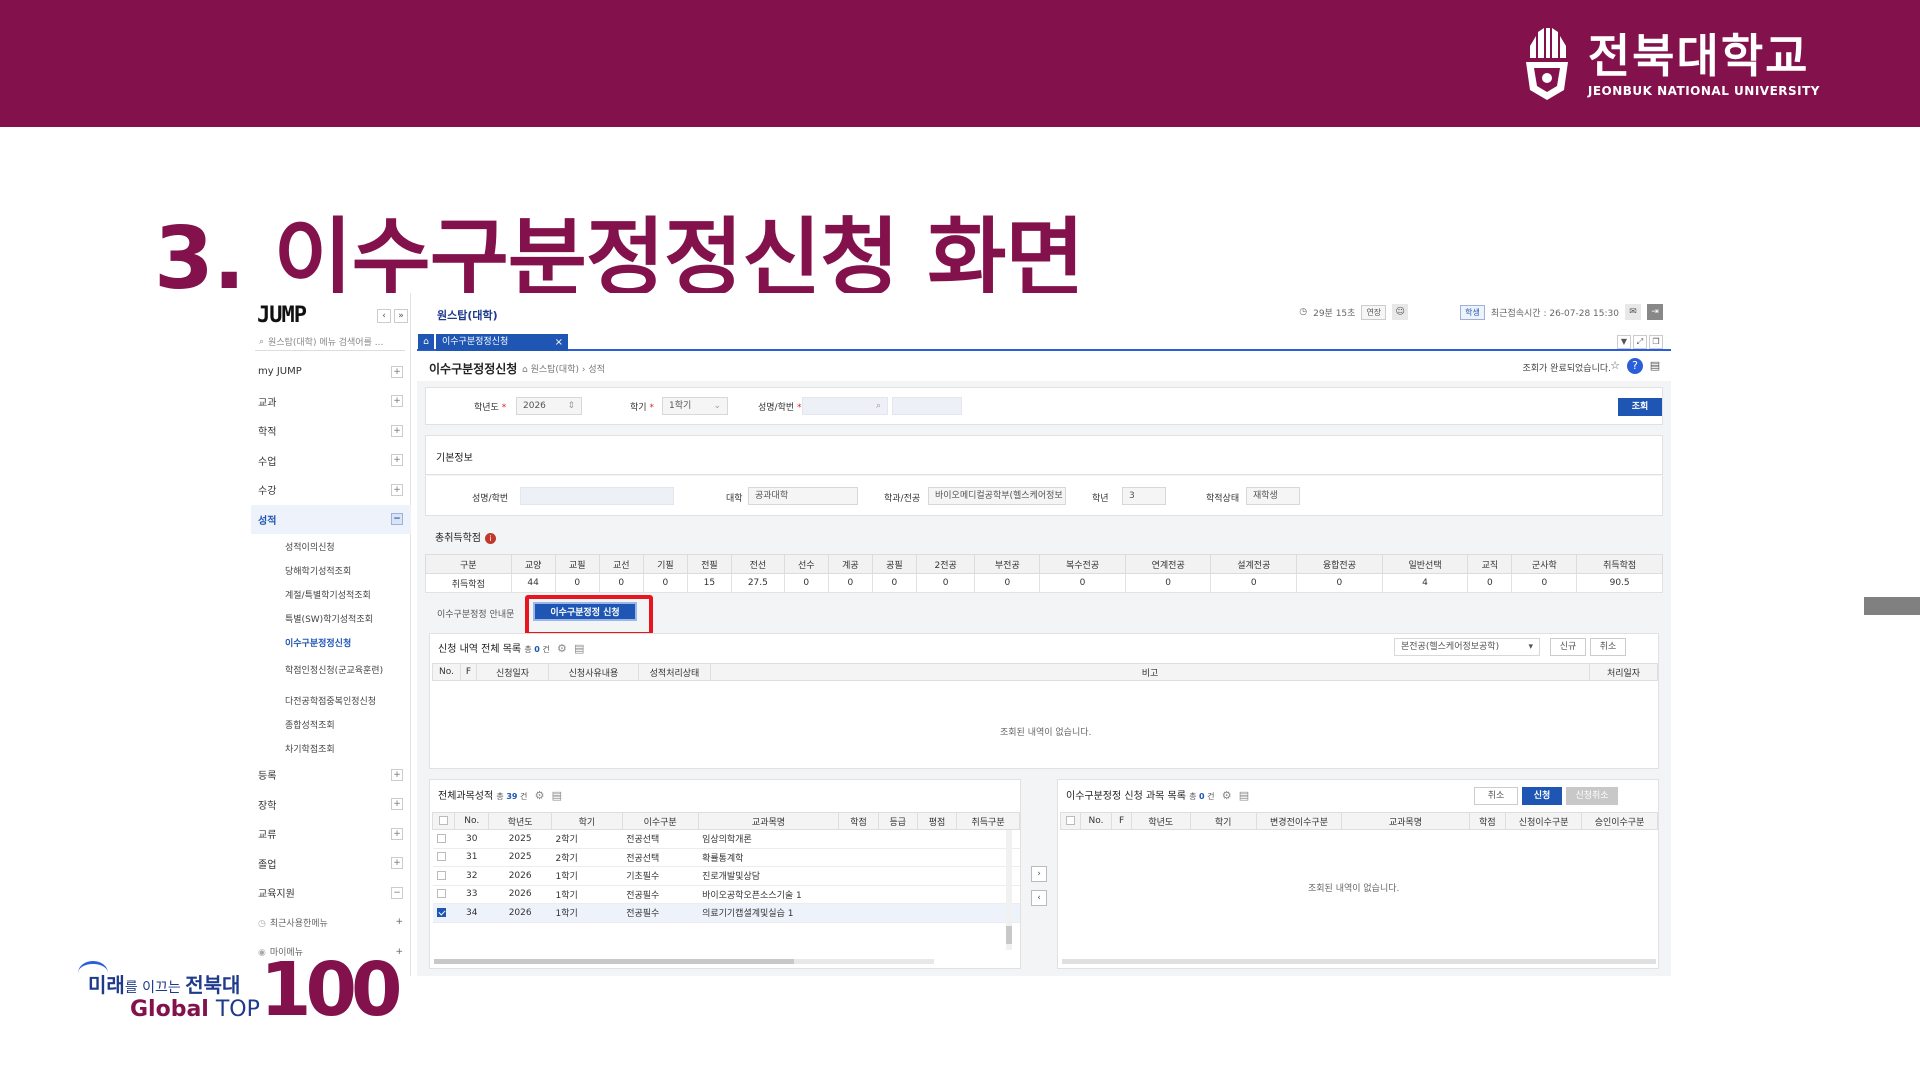  Describe the element at coordinates (331, 748) in the screenshot. I see `submenu-item: 차기학점조회` at that location.